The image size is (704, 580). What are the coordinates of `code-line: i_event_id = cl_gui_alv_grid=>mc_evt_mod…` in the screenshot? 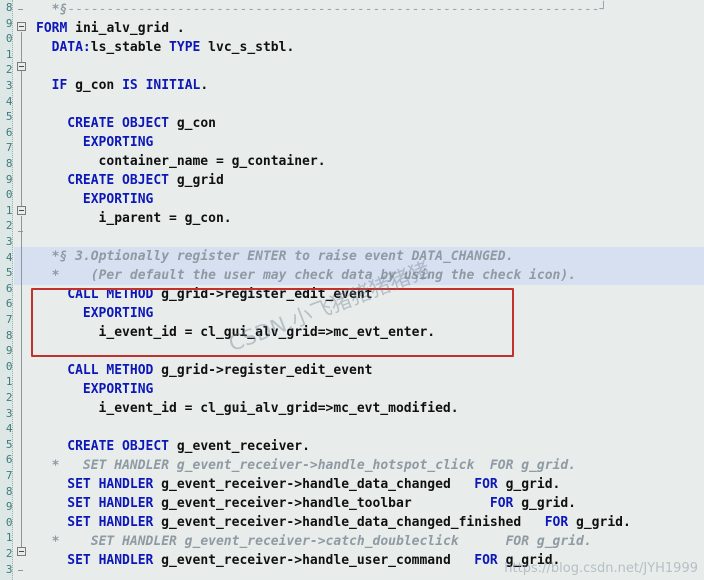 It's located at (279, 408).